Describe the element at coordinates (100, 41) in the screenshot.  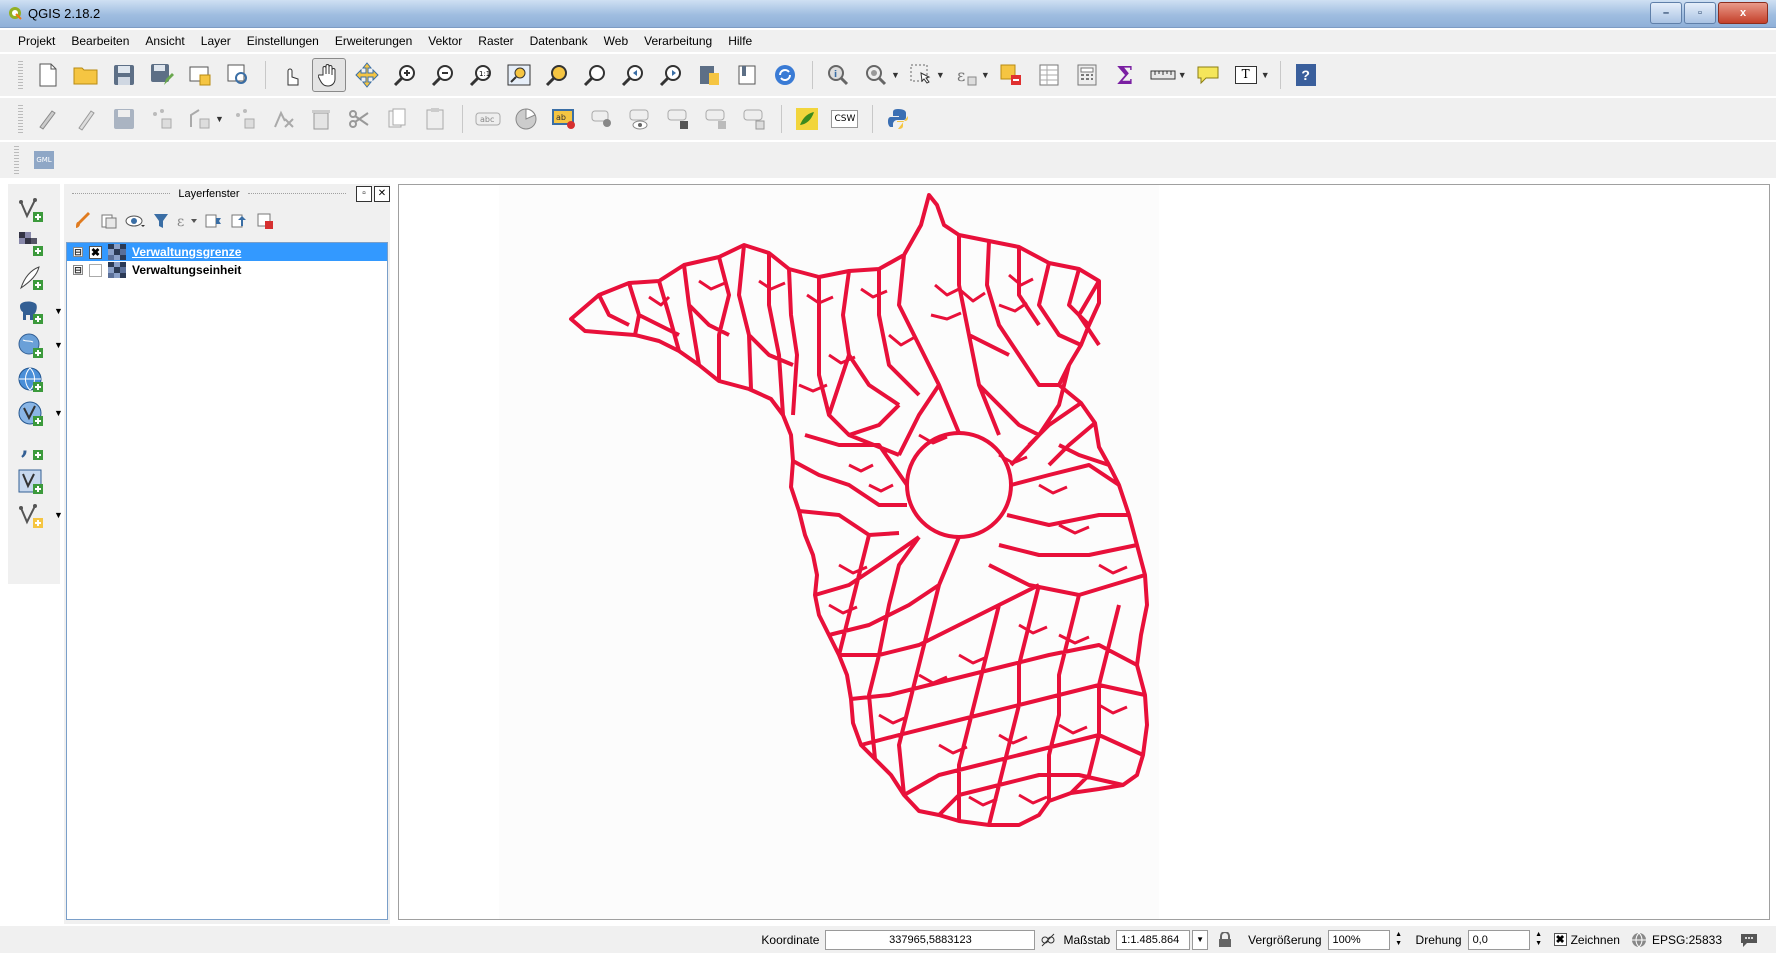
I see `menu-bearbeiten: Bearbeiten` at that location.